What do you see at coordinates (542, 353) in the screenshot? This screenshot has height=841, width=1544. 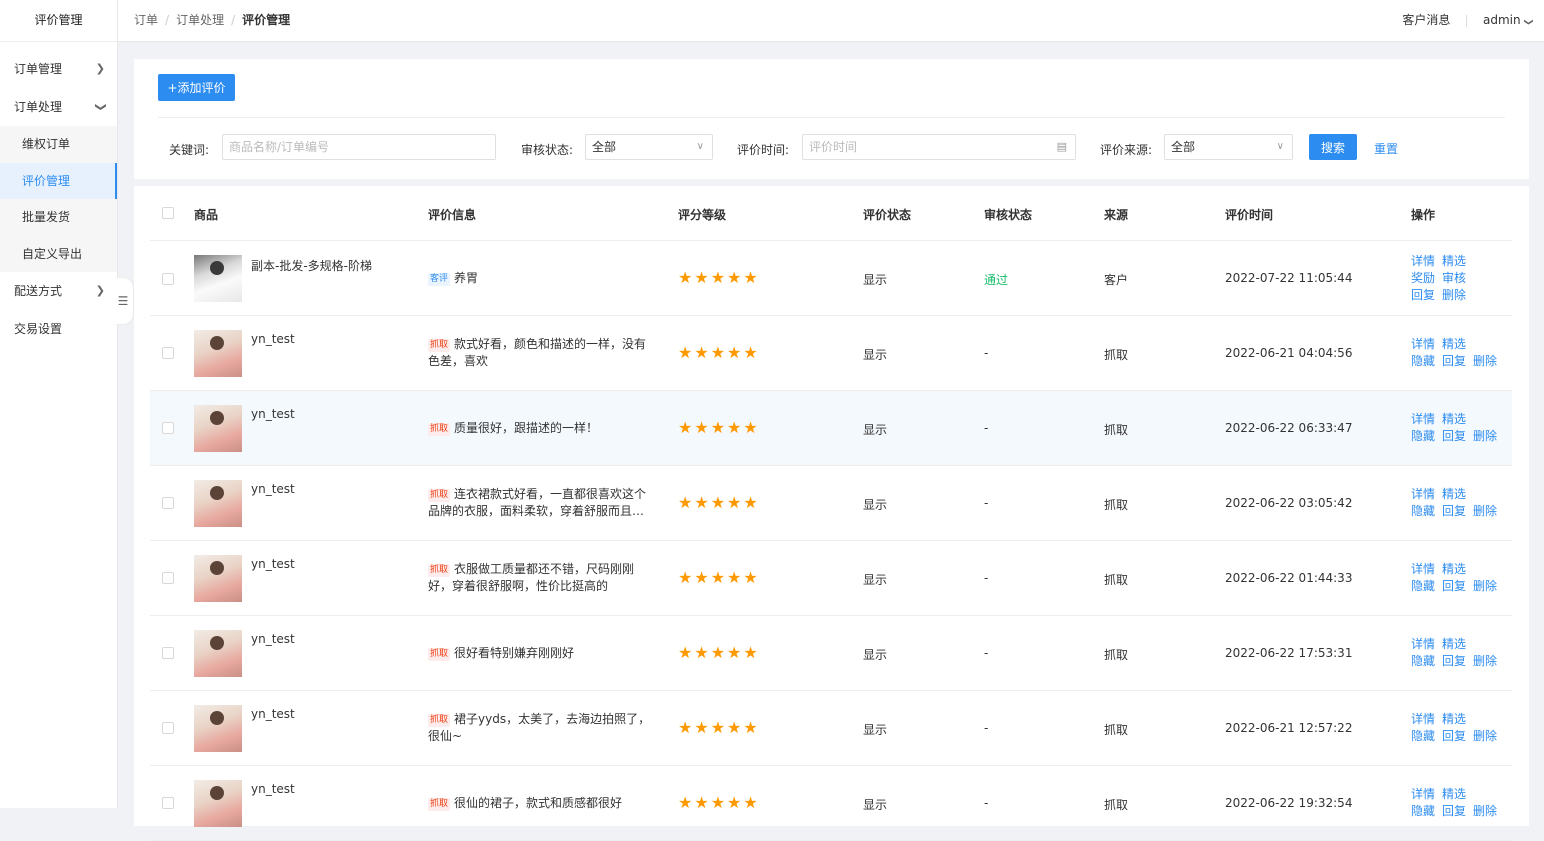 I see `review-info: 抓取 款式好看，颜色和描述的一样，没有色差，喜欢` at bounding box center [542, 353].